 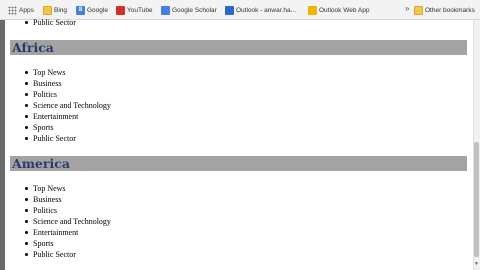 What do you see at coordinates (21, 10) in the screenshot?
I see `bookmark-apps: Apps` at bounding box center [21, 10].